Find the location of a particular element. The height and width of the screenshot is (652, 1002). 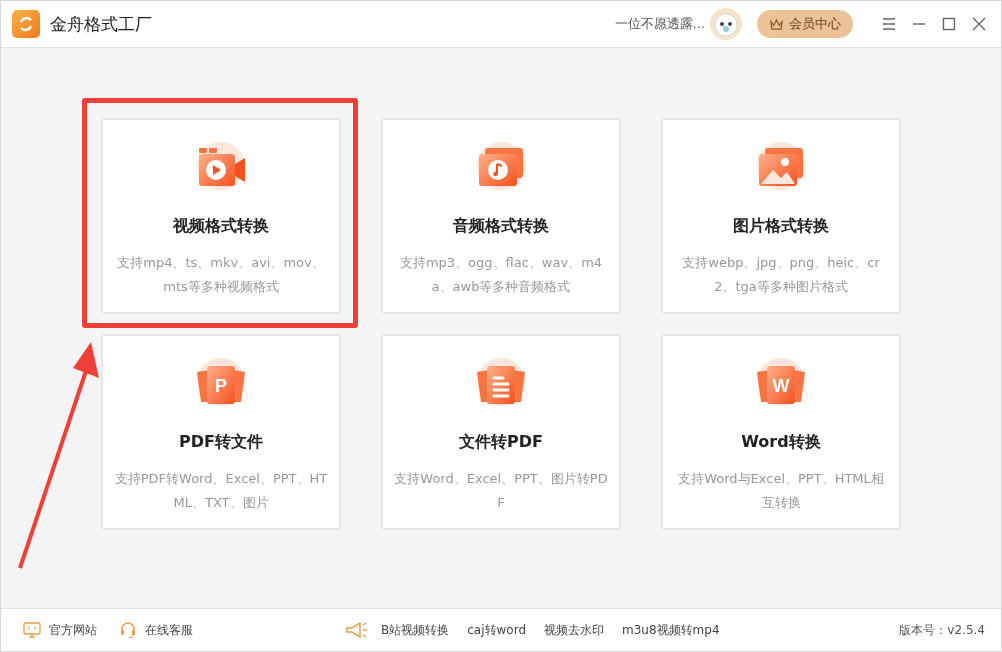

conversion-card: 文件转PDF 支持Word、Excel、PPT、图片转PDF is located at coordinates (501, 432).